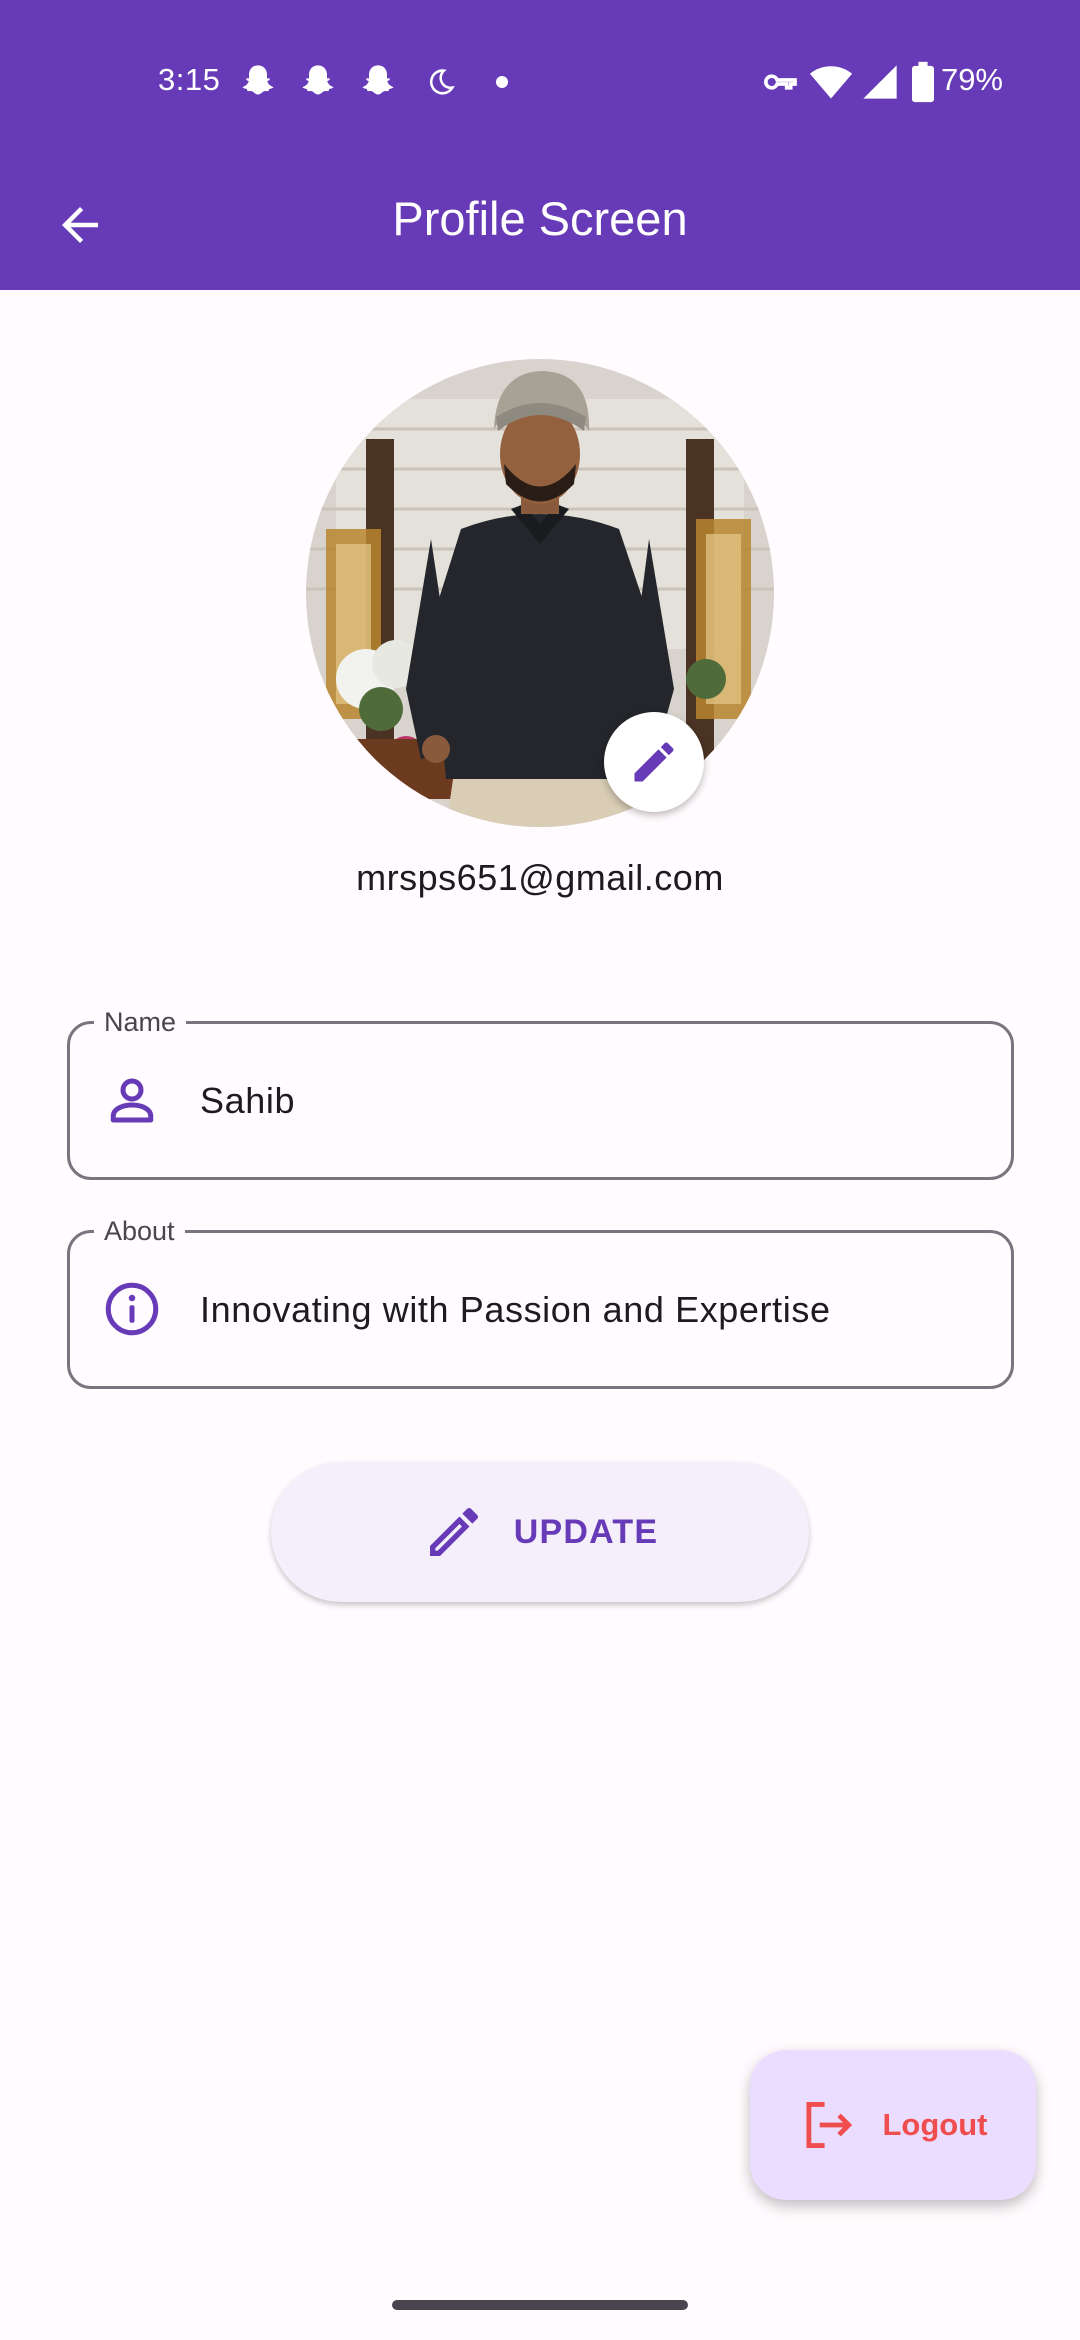 The width and height of the screenshot is (1080, 2340). I want to click on logout-button-label: Logout, so click(935, 2124).